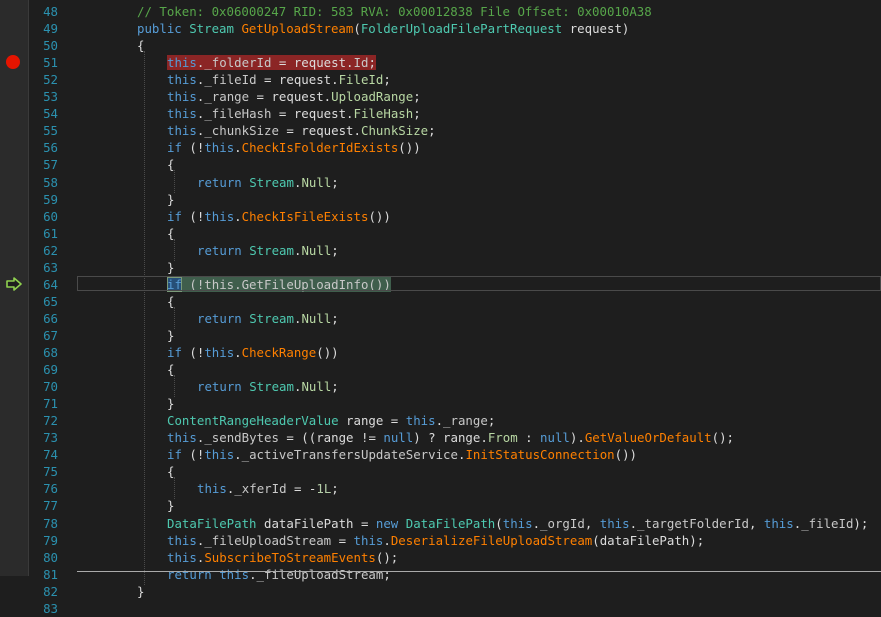  I want to click on code-line: 76 this._xferId = -1L;, so click(440, 488).